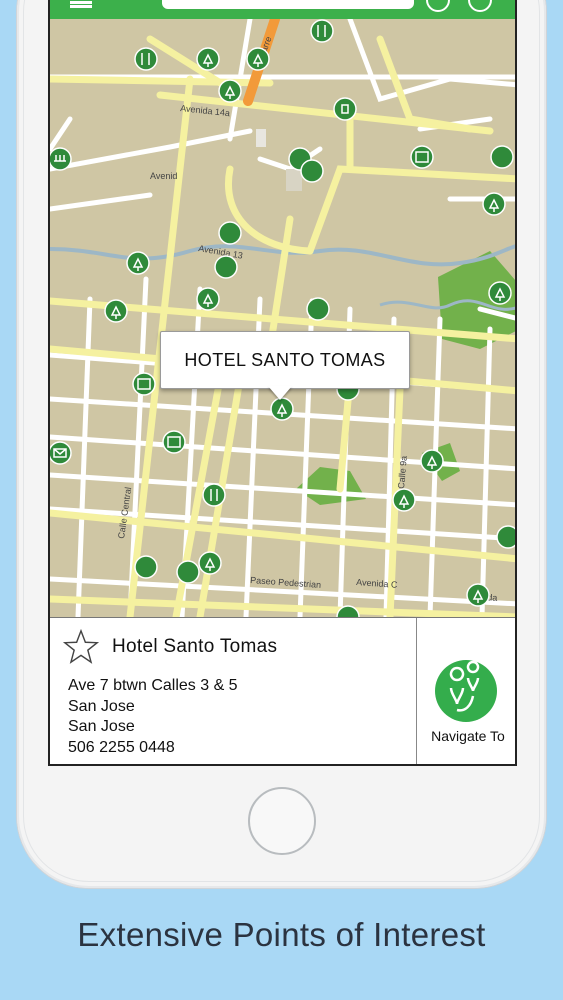 Image resolution: width=563 pixels, height=1000 pixels. I want to click on search-input, so click(288, 4).